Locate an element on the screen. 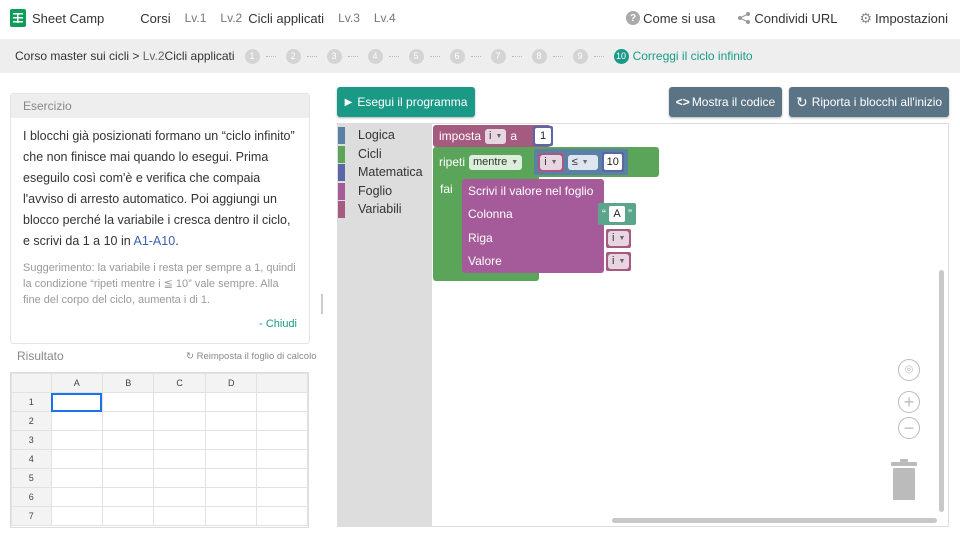  compare-block: i ▼ ≤ ▼ 10 is located at coordinates (581, 162).